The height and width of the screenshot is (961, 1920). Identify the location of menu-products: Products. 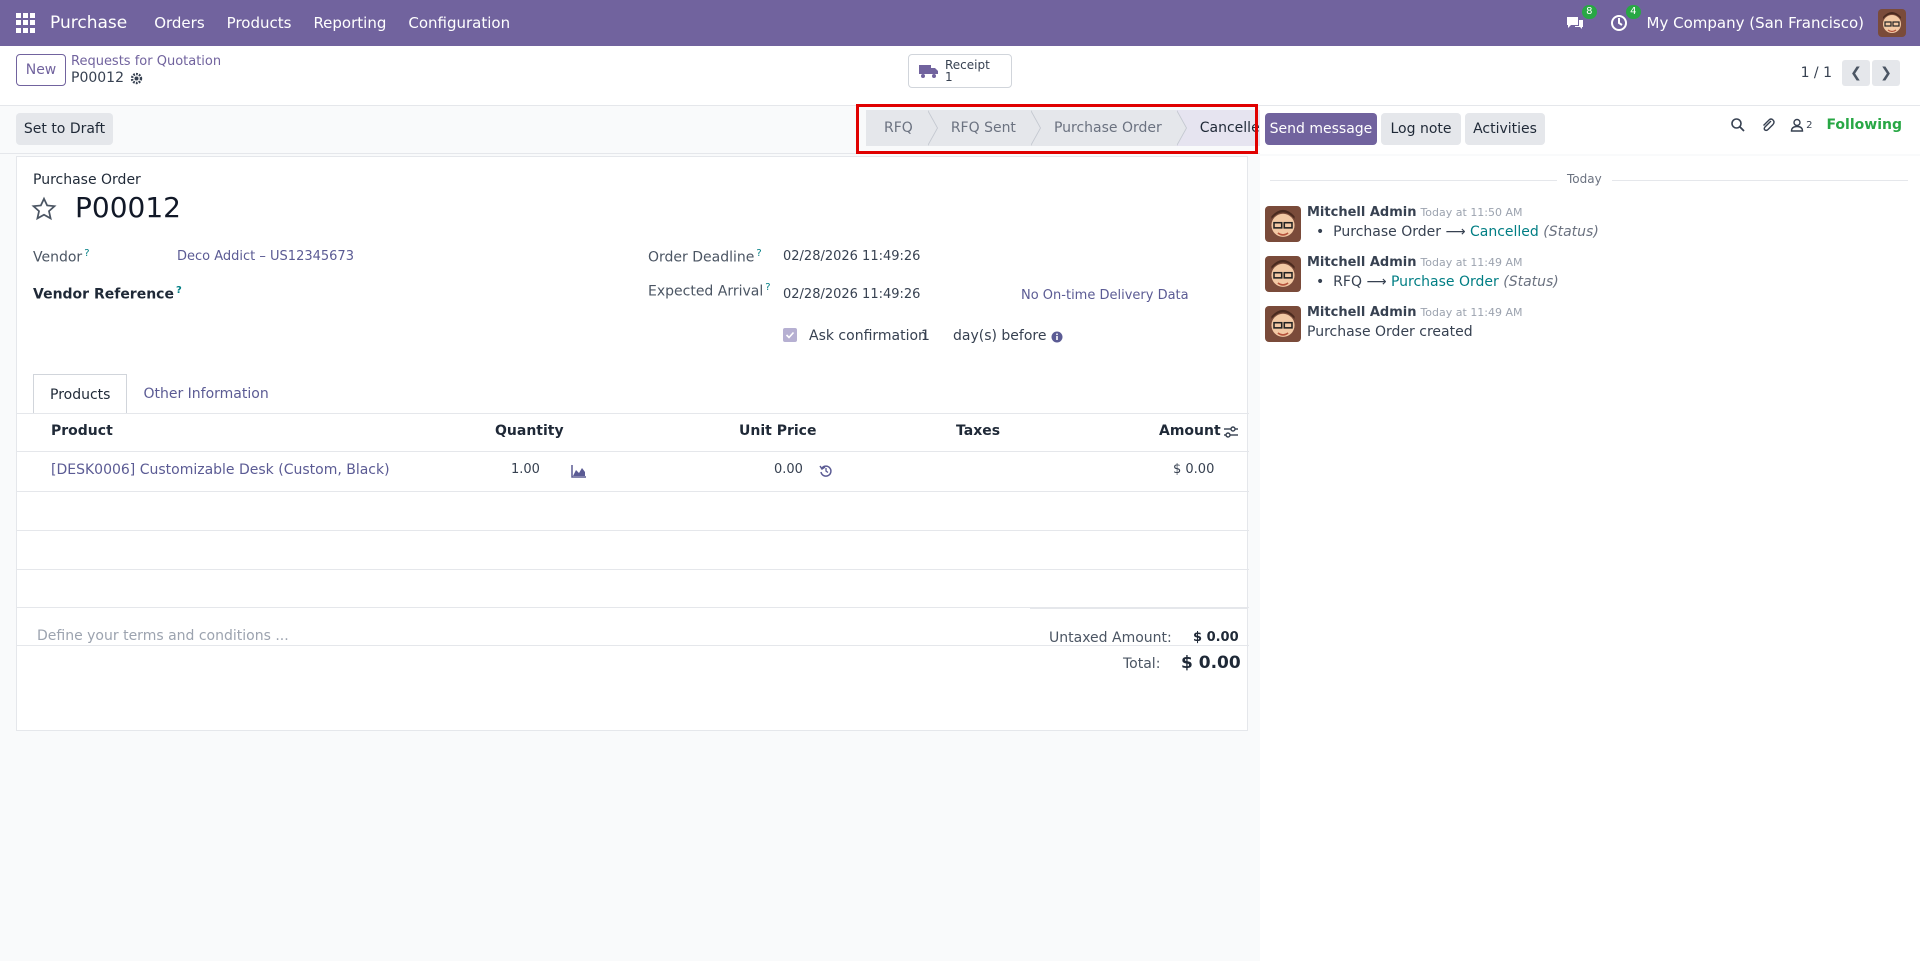
(259, 23).